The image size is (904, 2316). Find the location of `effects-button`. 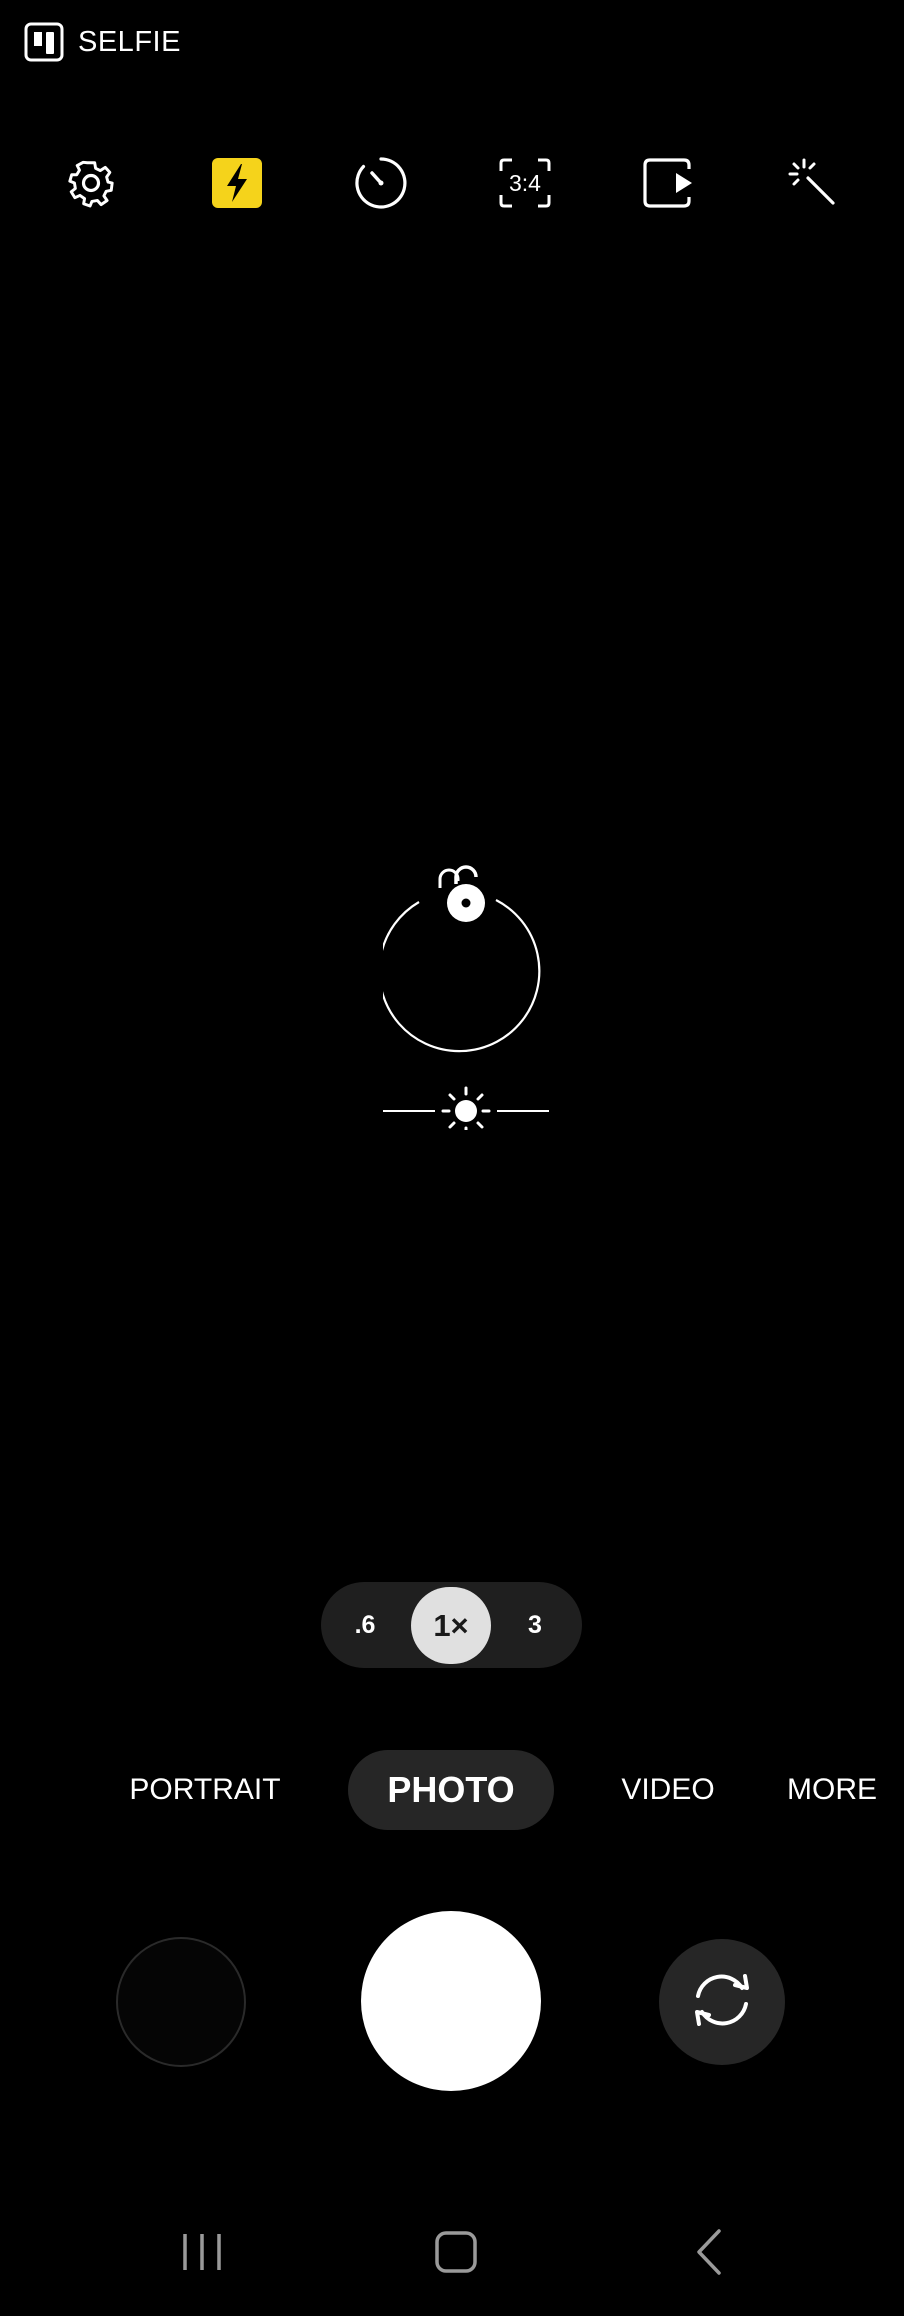

effects-button is located at coordinates (813, 183).